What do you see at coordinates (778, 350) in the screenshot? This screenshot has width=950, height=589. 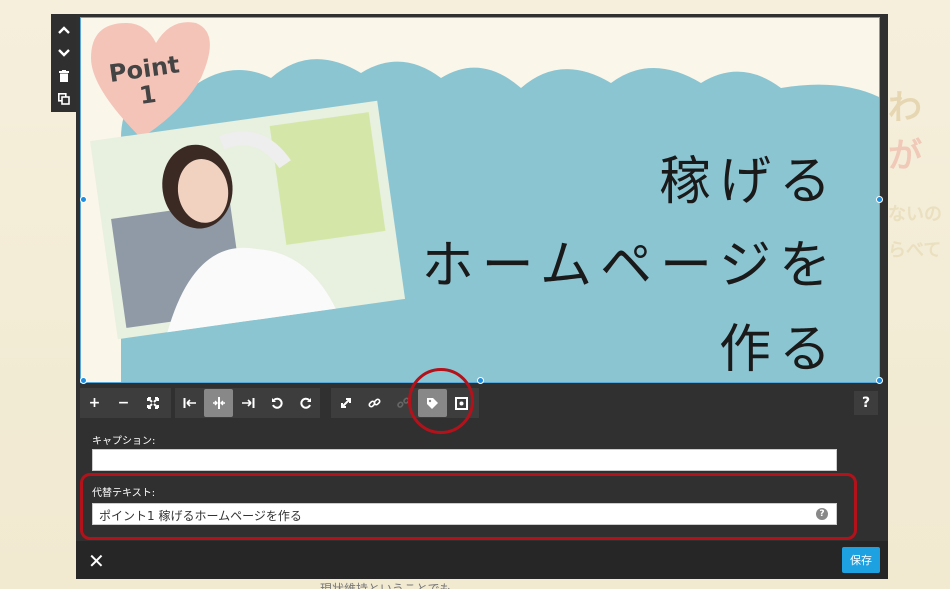 I see `headline-line: 作る` at bounding box center [778, 350].